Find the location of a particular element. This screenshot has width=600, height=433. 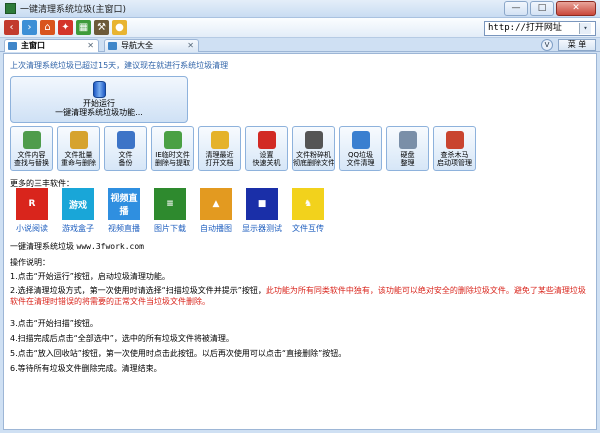

tab-main-window: 主窗口 ✕ is located at coordinates (51, 45).